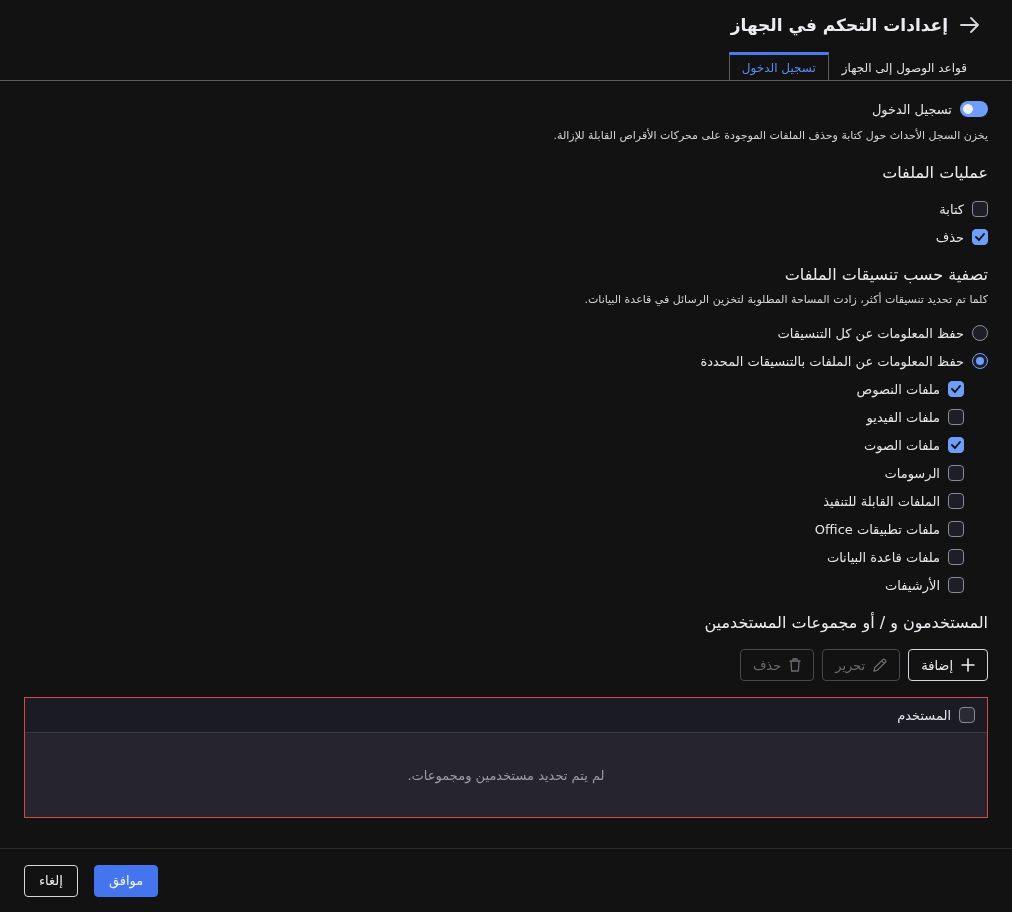 Image resolution: width=1012 pixels, height=912 pixels. Describe the element at coordinates (903, 417) in the screenshot. I see `checkbox-label: ملفات الفيديو` at that location.